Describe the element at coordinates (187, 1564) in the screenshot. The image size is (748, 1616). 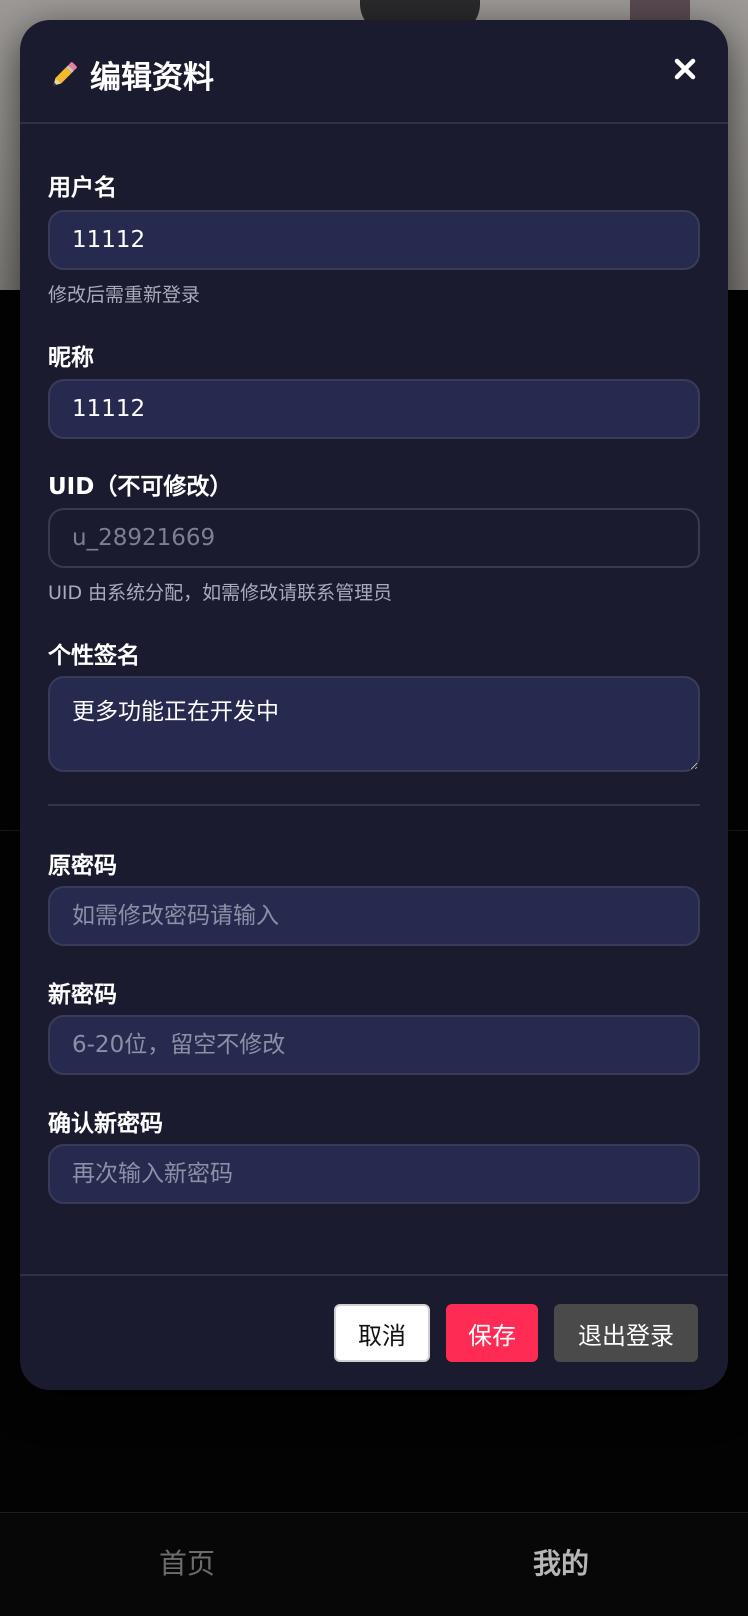
I see `nav-item-home: 首页` at that location.